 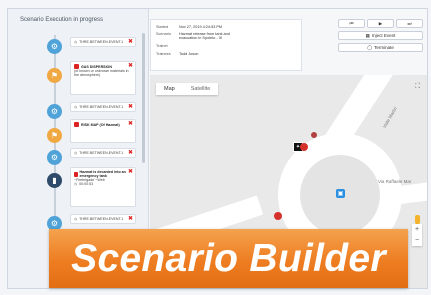 What do you see at coordinates (417, 229) in the screenshot?
I see `zoom-in-button: +` at bounding box center [417, 229].